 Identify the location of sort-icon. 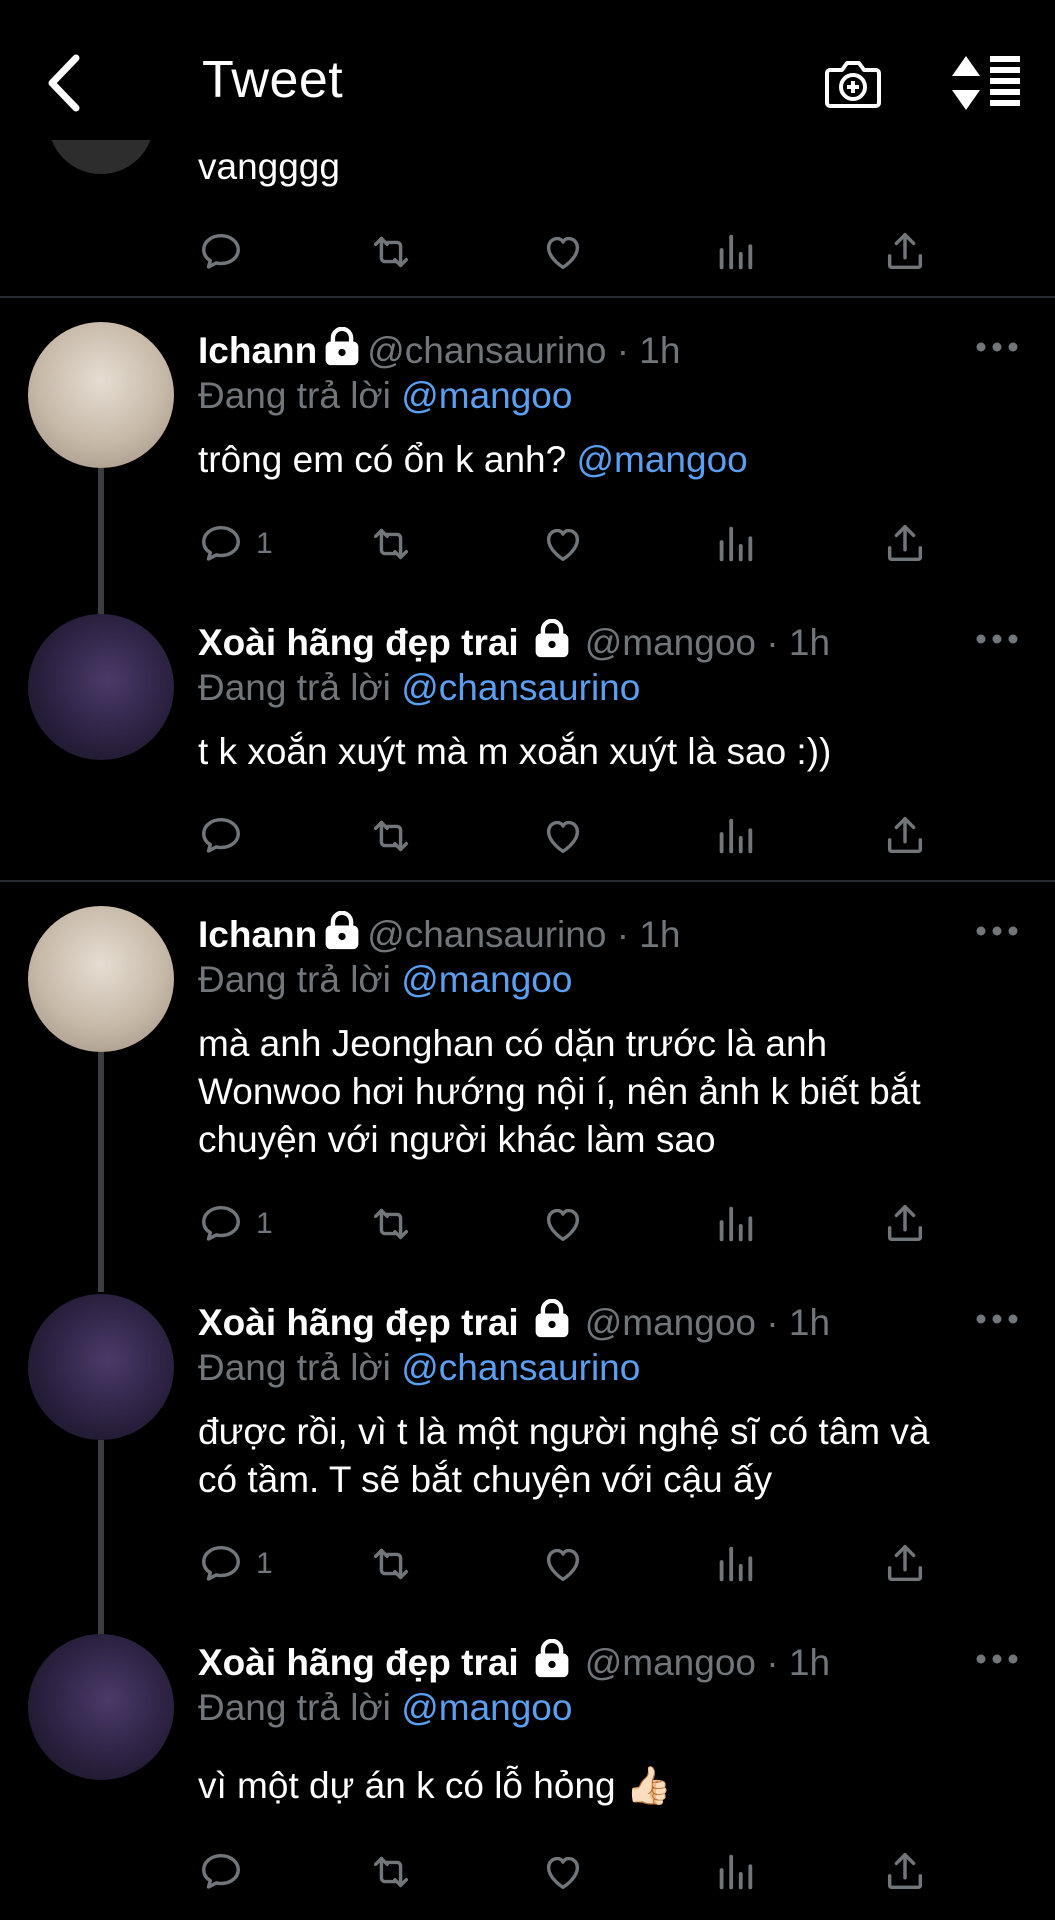
(986, 83).